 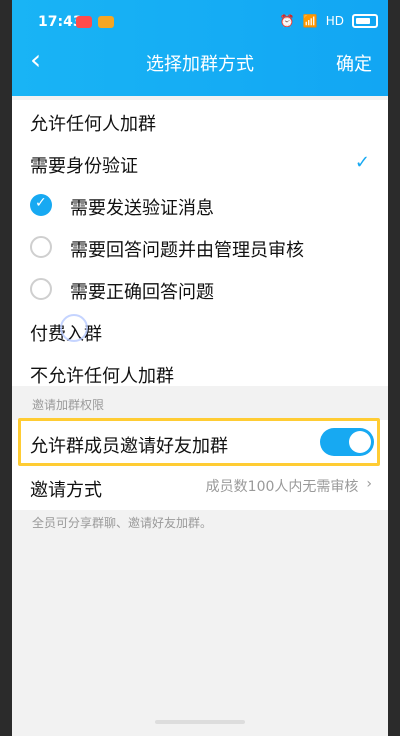 I want to click on option-label: 需要回答问题并由管理员审核, so click(x=187, y=250).